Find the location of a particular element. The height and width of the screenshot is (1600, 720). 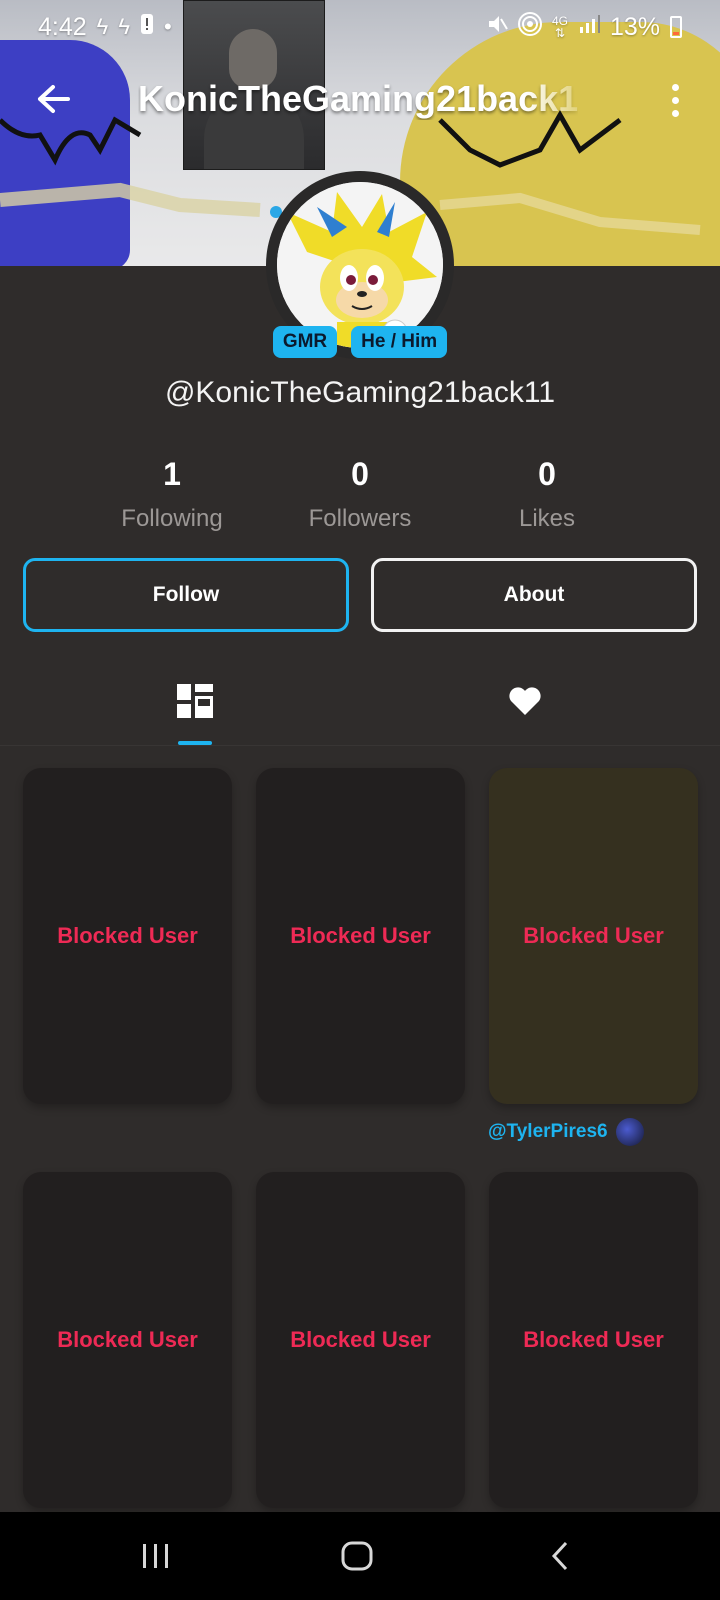

status-time: 4:42 is located at coordinates (62, 26).